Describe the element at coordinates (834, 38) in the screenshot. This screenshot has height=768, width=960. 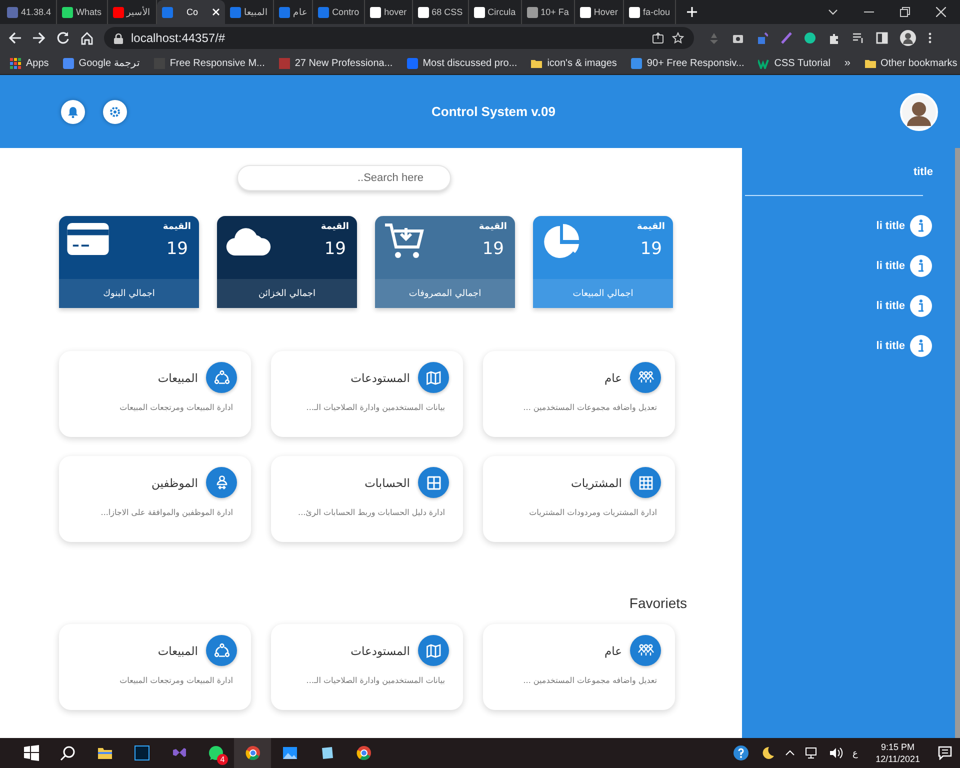
I see `puzzle-icon` at that location.